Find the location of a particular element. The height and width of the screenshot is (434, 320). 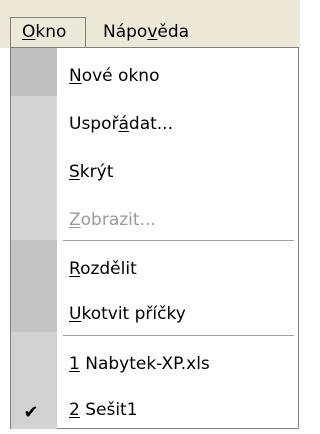

menu-icon-gutter is located at coordinates (34, 238).